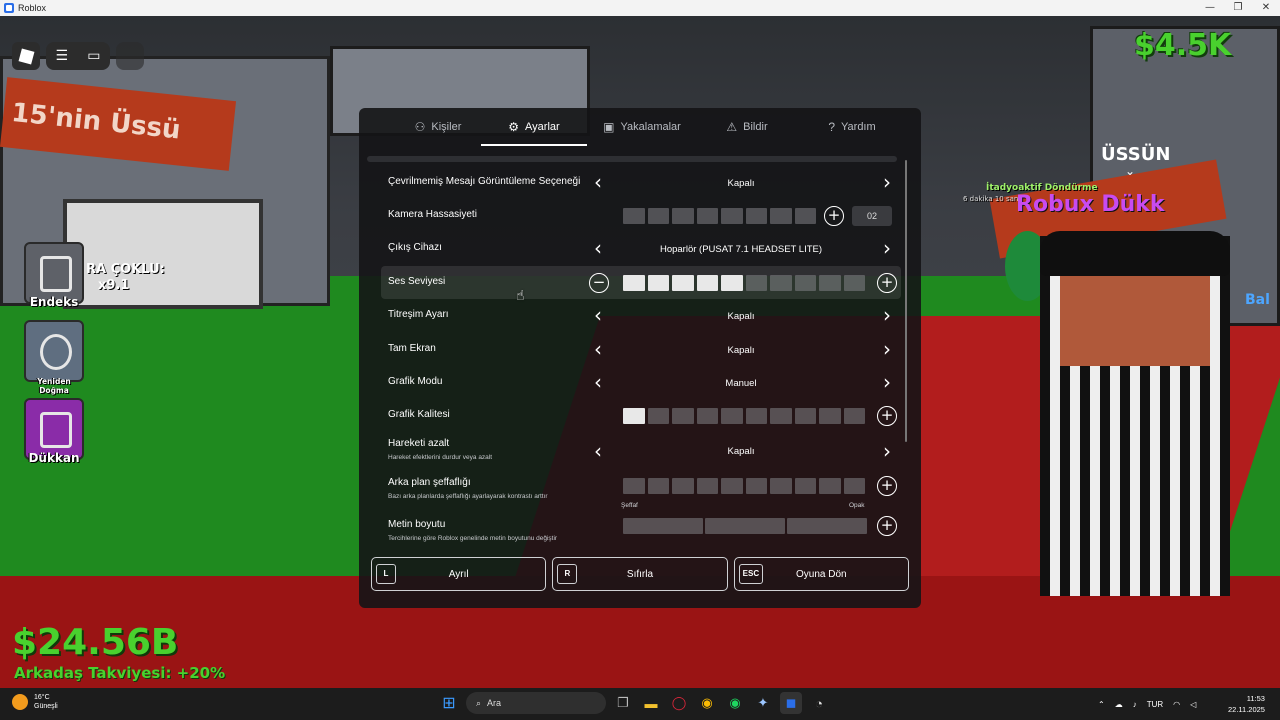 The height and width of the screenshot is (720, 1280). What do you see at coordinates (744, 486) in the screenshot?
I see `bg-transparency-slider` at bounding box center [744, 486].